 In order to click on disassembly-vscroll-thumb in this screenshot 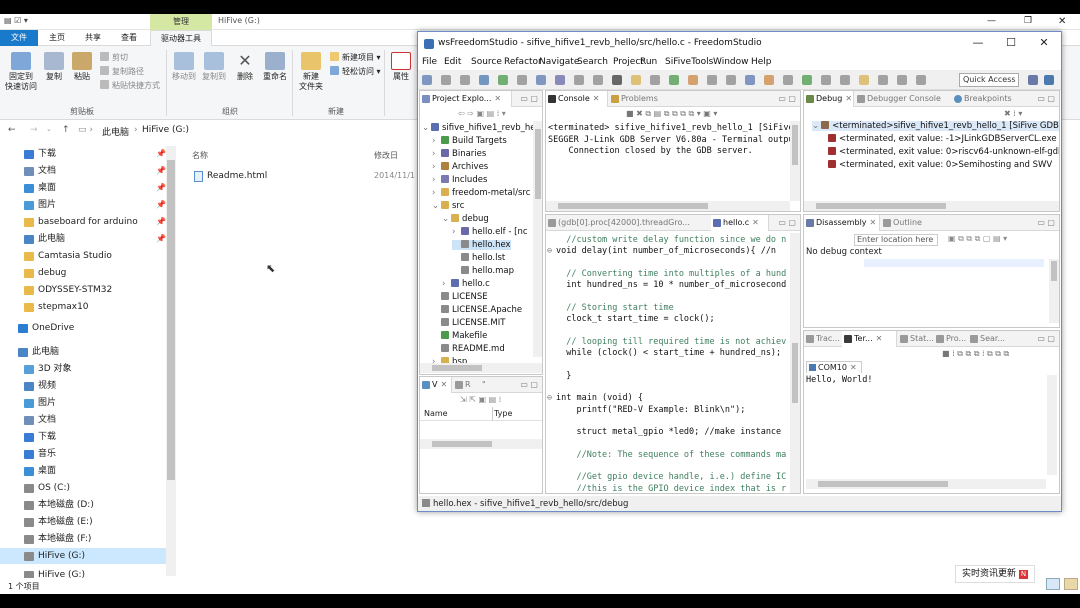, I will do `click(1054, 271)`.